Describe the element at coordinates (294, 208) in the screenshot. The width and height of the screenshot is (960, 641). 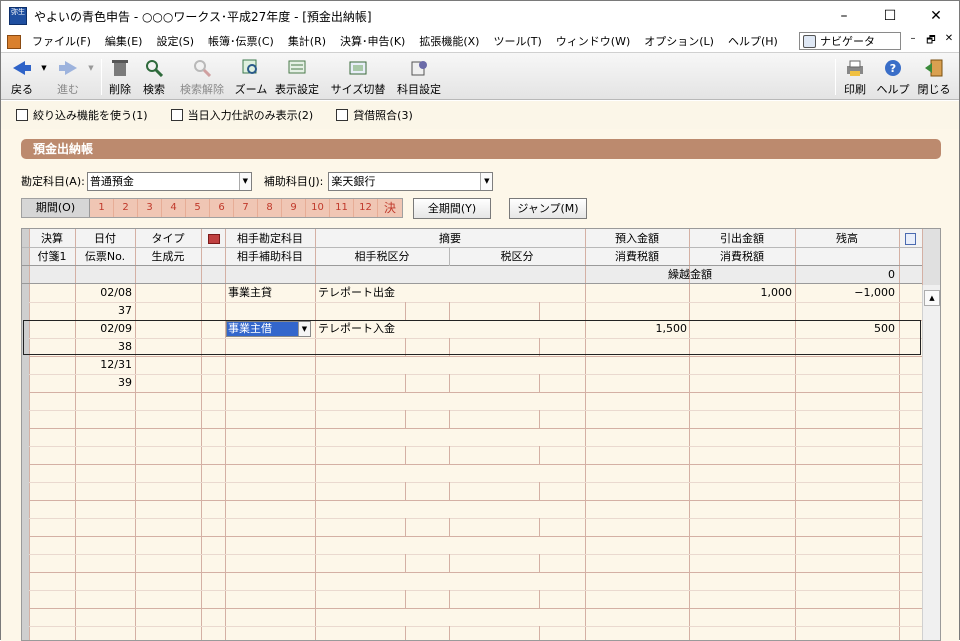
I see `month-9-button: 9` at that location.